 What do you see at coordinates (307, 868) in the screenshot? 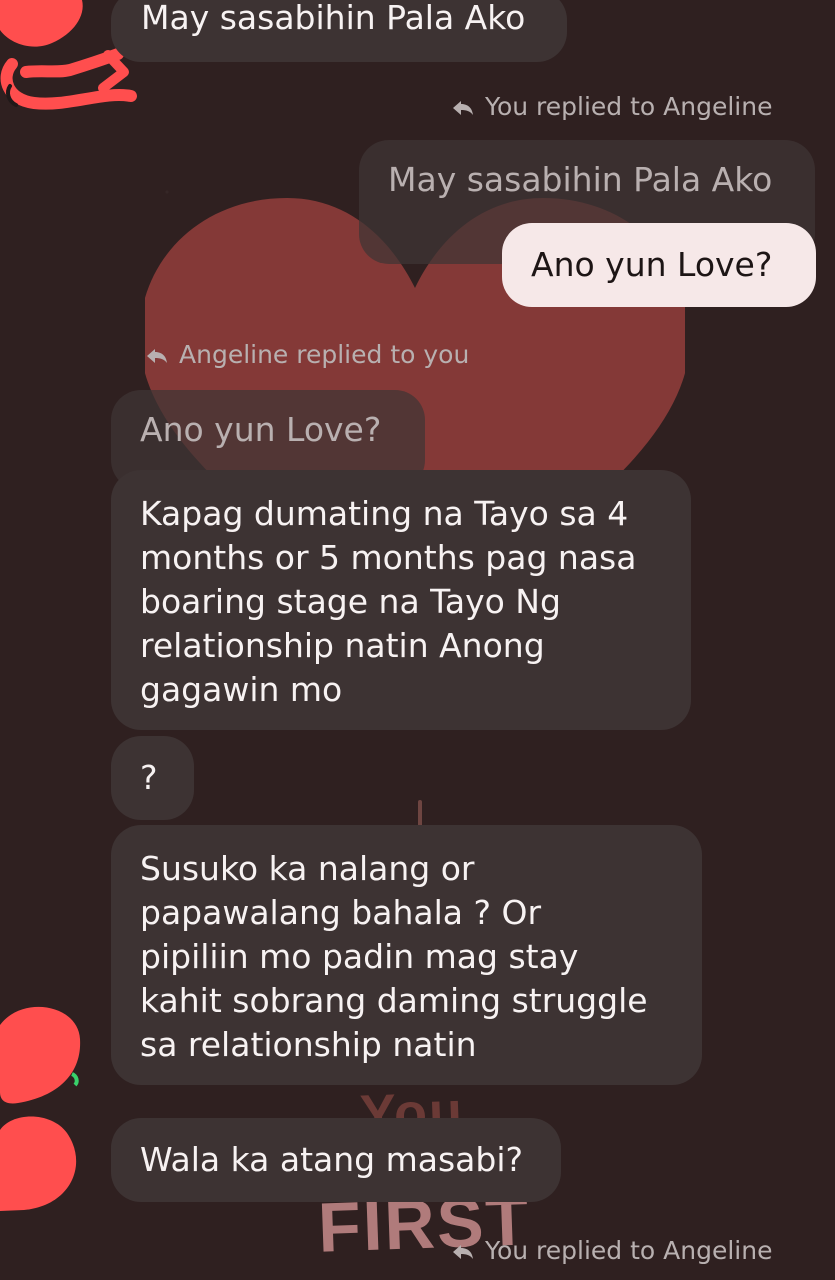
I see `message-line: Susuko ka nalang or` at bounding box center [307, 868].